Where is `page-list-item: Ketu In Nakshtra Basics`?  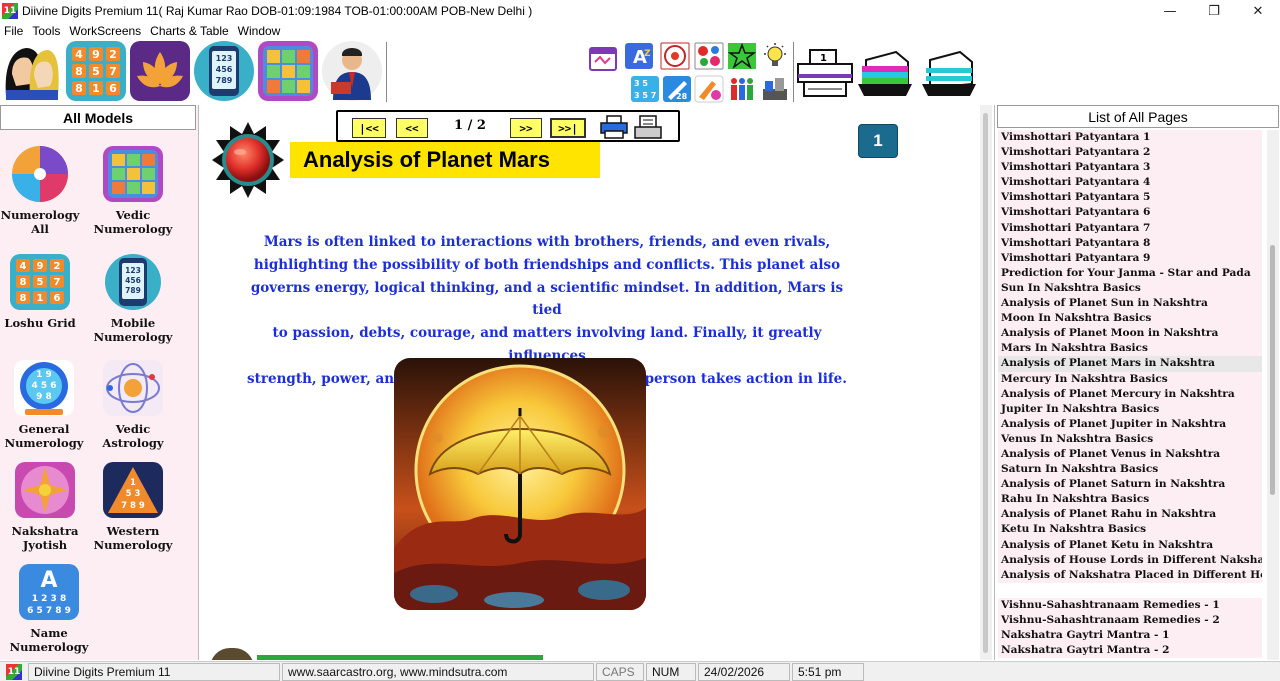 page-list-item: Ketu In Nakshtra Basics is located at coordinates (1130, 530).